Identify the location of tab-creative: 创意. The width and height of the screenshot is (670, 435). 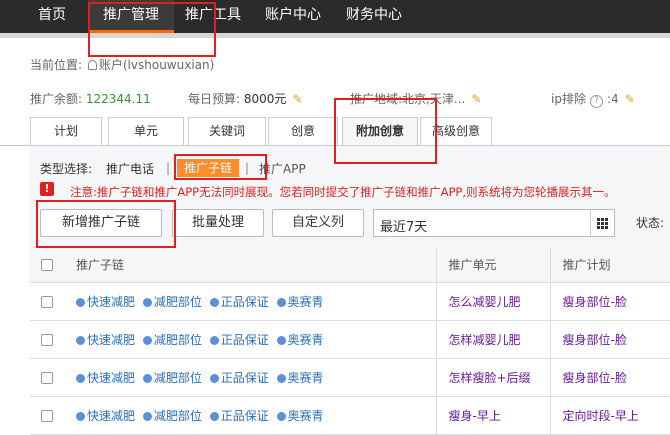
(303, 131).